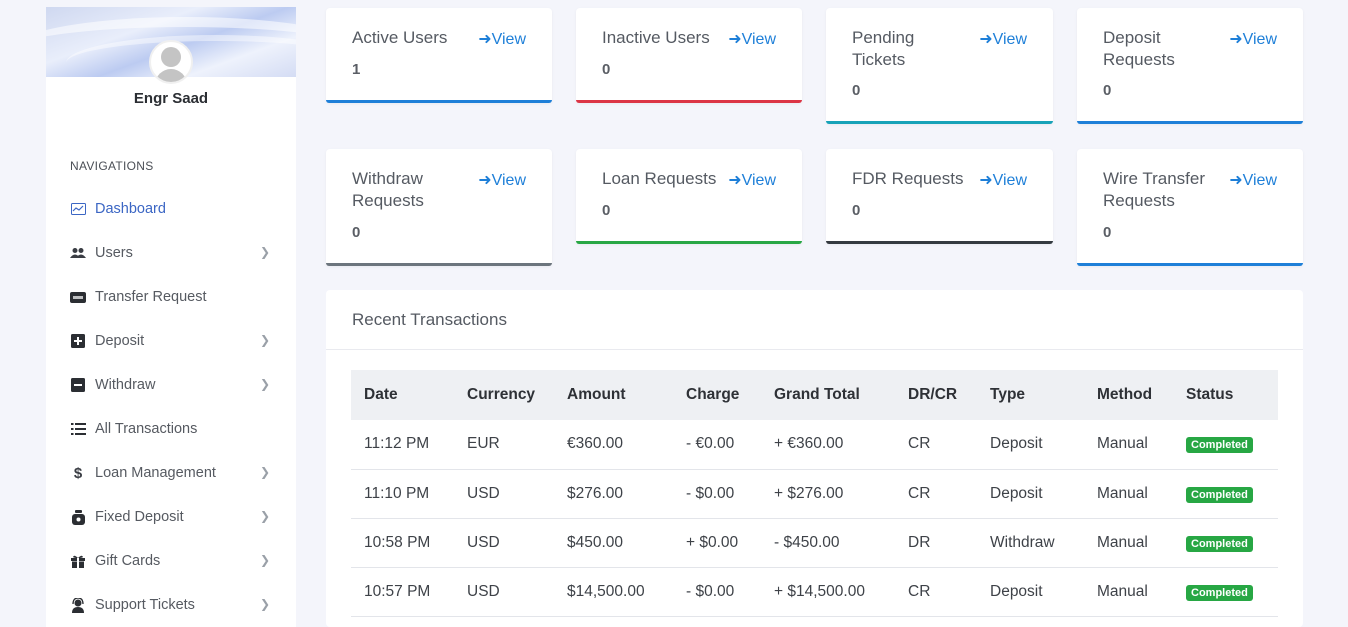 The height and width of the screenshot is (627, 1348). What do you see at coordinates (1190, 66) in the screenshot?
I see `stat-card-deposit-requests: Deposit Requests ➜View 0` at bounding box center [1190, 66].